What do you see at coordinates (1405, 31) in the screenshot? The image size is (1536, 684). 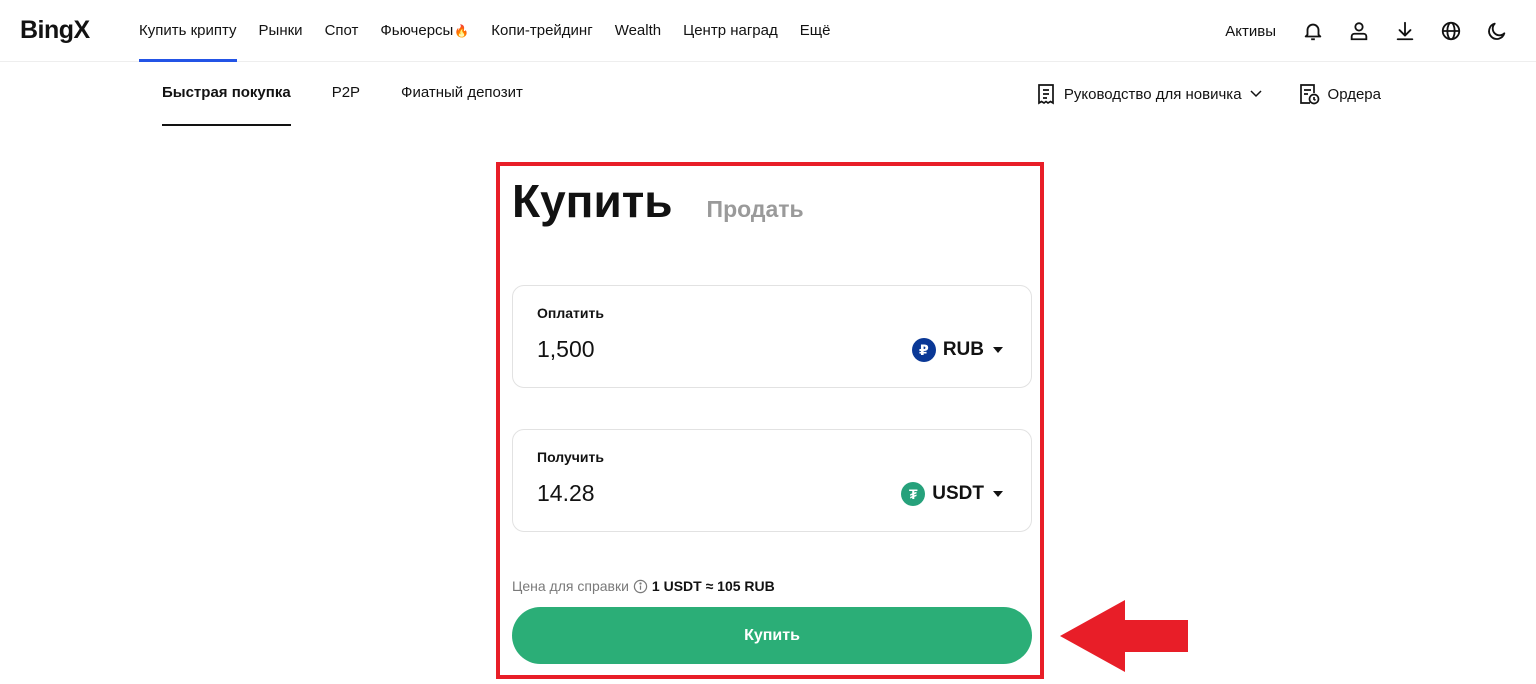 I see `download-icon` at bounding box center [1405, 31].